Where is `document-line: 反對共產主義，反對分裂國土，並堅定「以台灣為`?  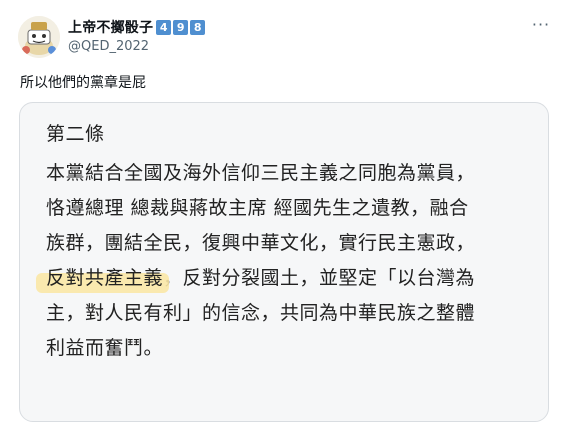
document-line: 反對共產主義，反對分裂國土，並堅定「以台灣為 is located at coordinates (291, 278).